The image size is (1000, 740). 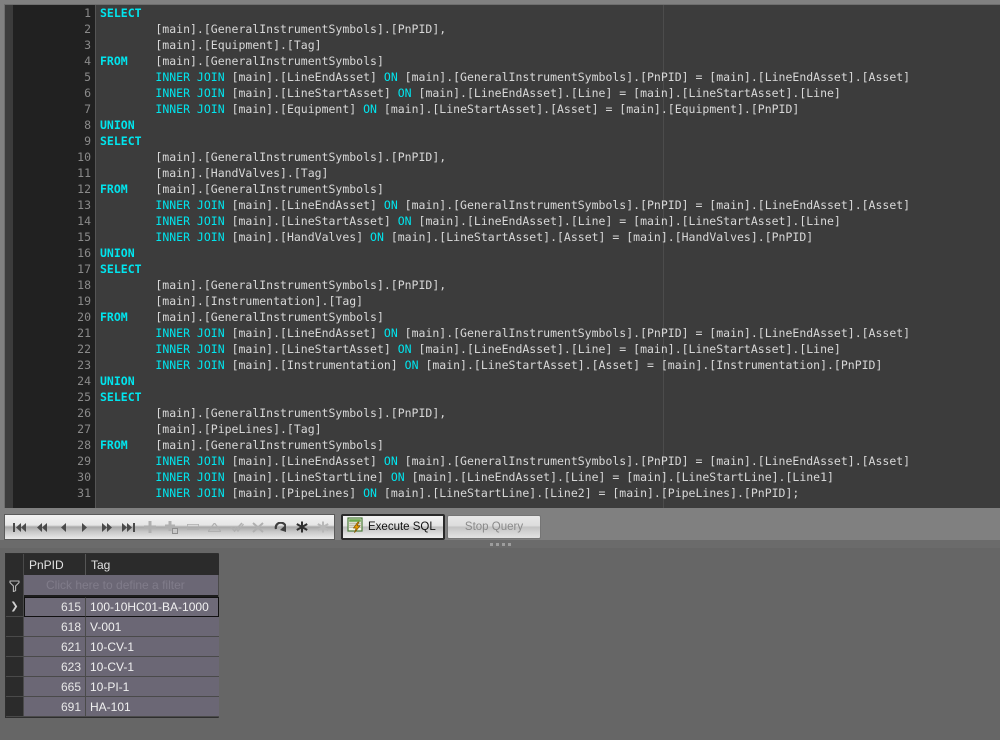 I want to click on cell-tag: HA-101, so click(x=152, y=707).